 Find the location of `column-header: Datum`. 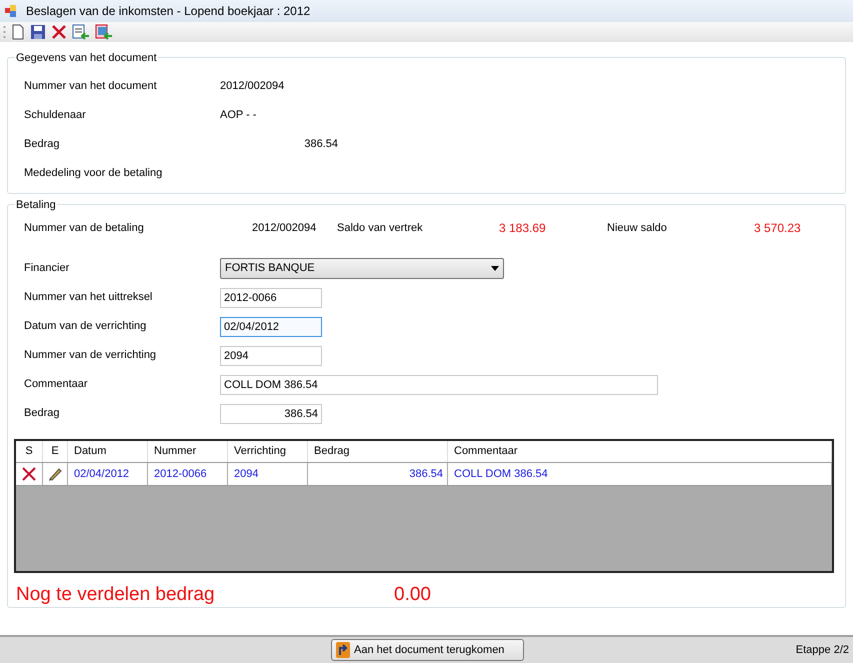

column-header: Datum is located at coordinates (108, 451).